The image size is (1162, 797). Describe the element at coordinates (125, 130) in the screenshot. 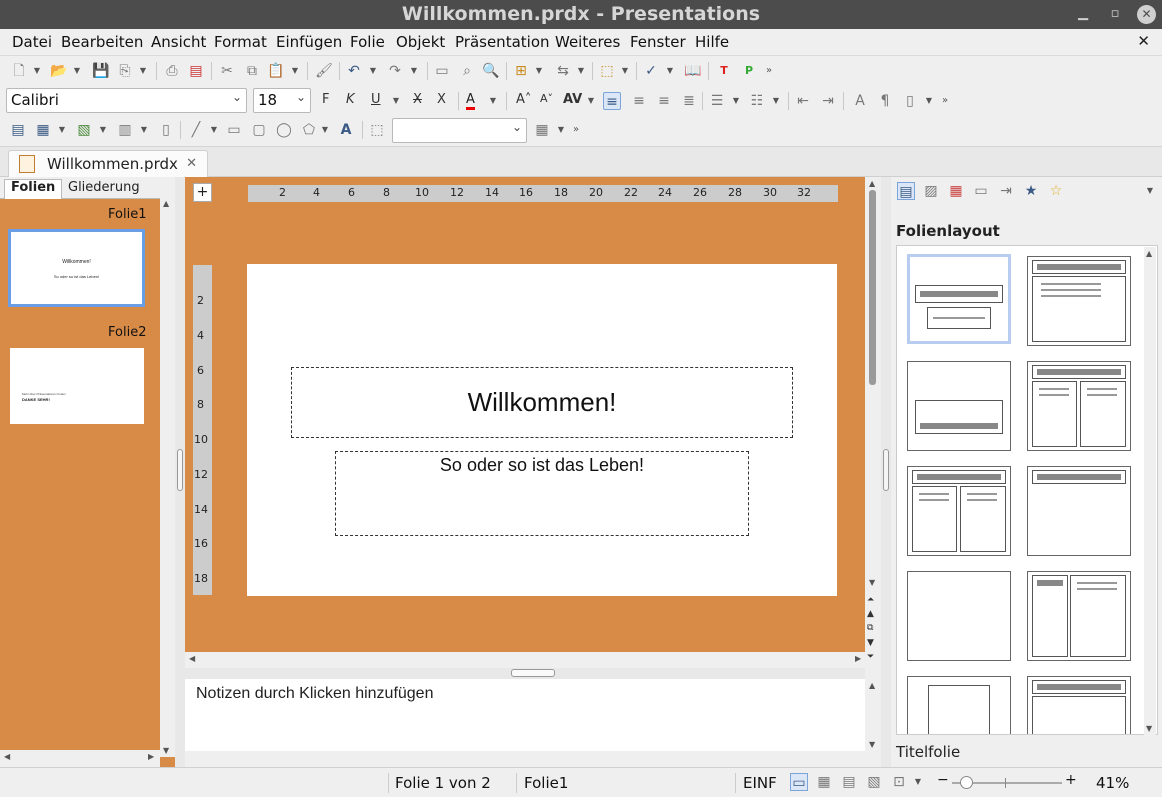

I see `chart-icon: ▥` at that location.